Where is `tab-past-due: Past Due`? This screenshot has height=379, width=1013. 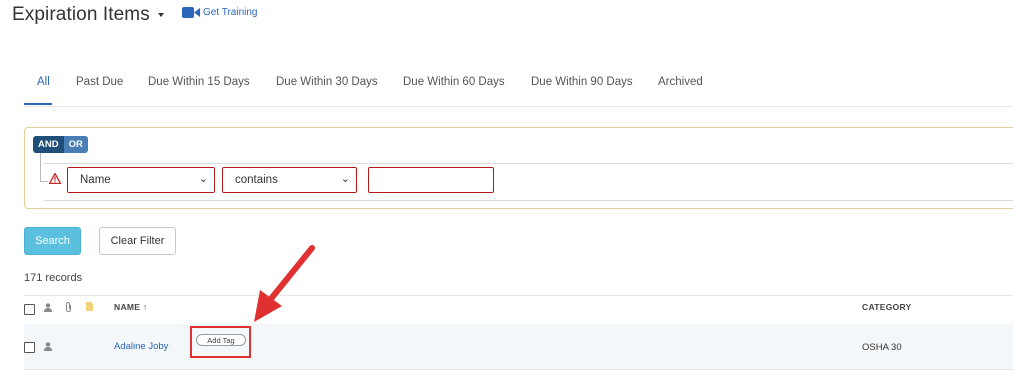 tab-past-due: Past Due is located at coordinates (99, 82).